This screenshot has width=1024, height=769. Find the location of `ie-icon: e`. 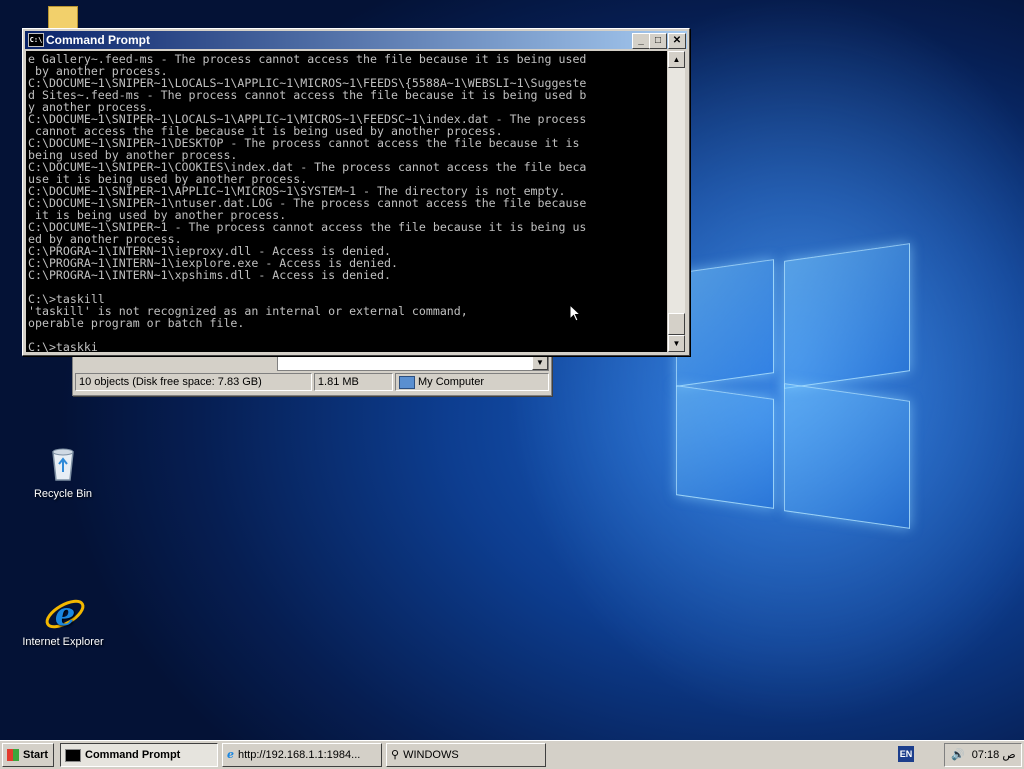

ie-icon: e is located at coordinates (230, 755).